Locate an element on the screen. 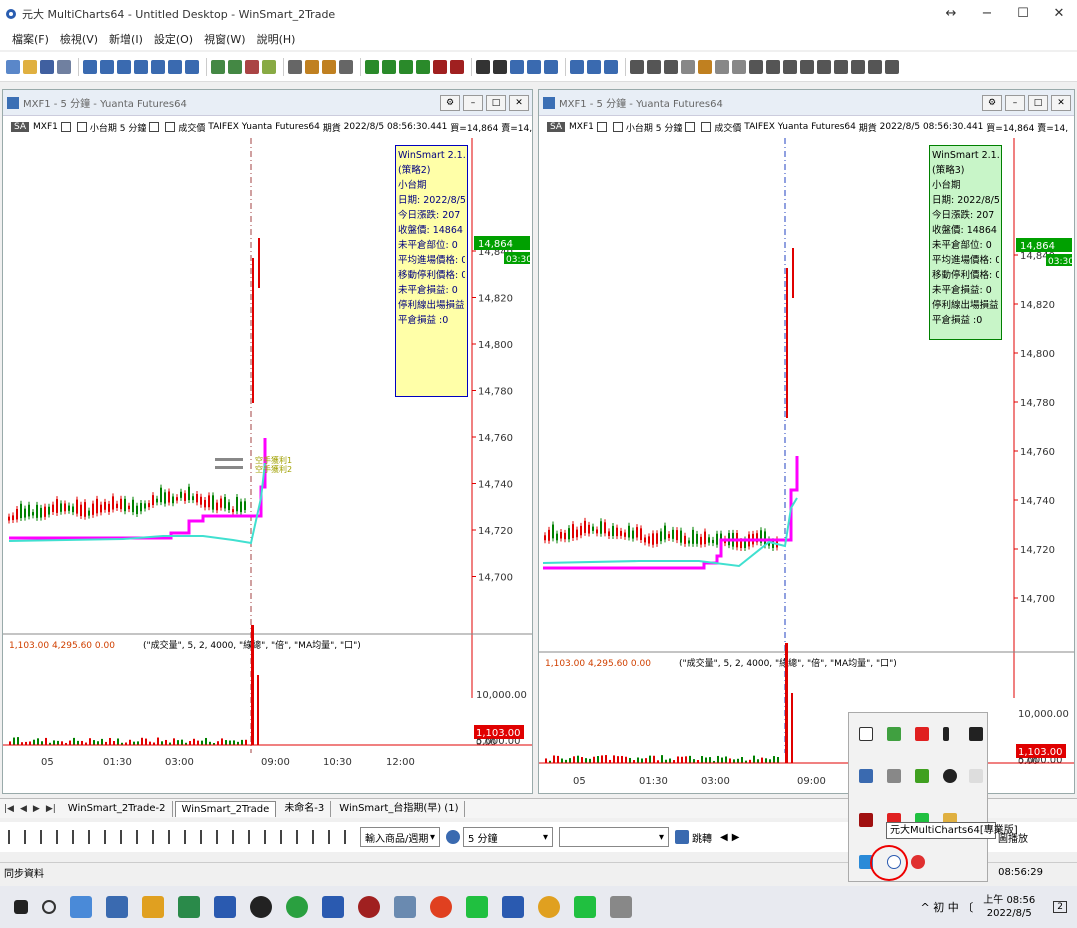 The height and width of the screenshot is (928, 1077). magnet-tool-icon is located at coordinates (333, 837).